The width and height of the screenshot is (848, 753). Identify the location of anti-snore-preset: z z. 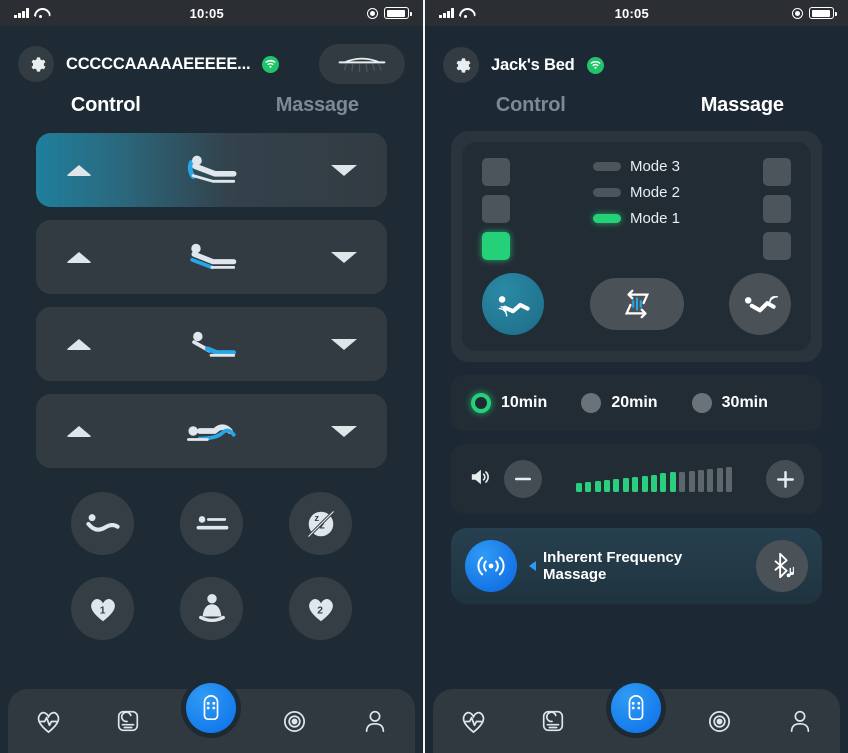
(320, 523).